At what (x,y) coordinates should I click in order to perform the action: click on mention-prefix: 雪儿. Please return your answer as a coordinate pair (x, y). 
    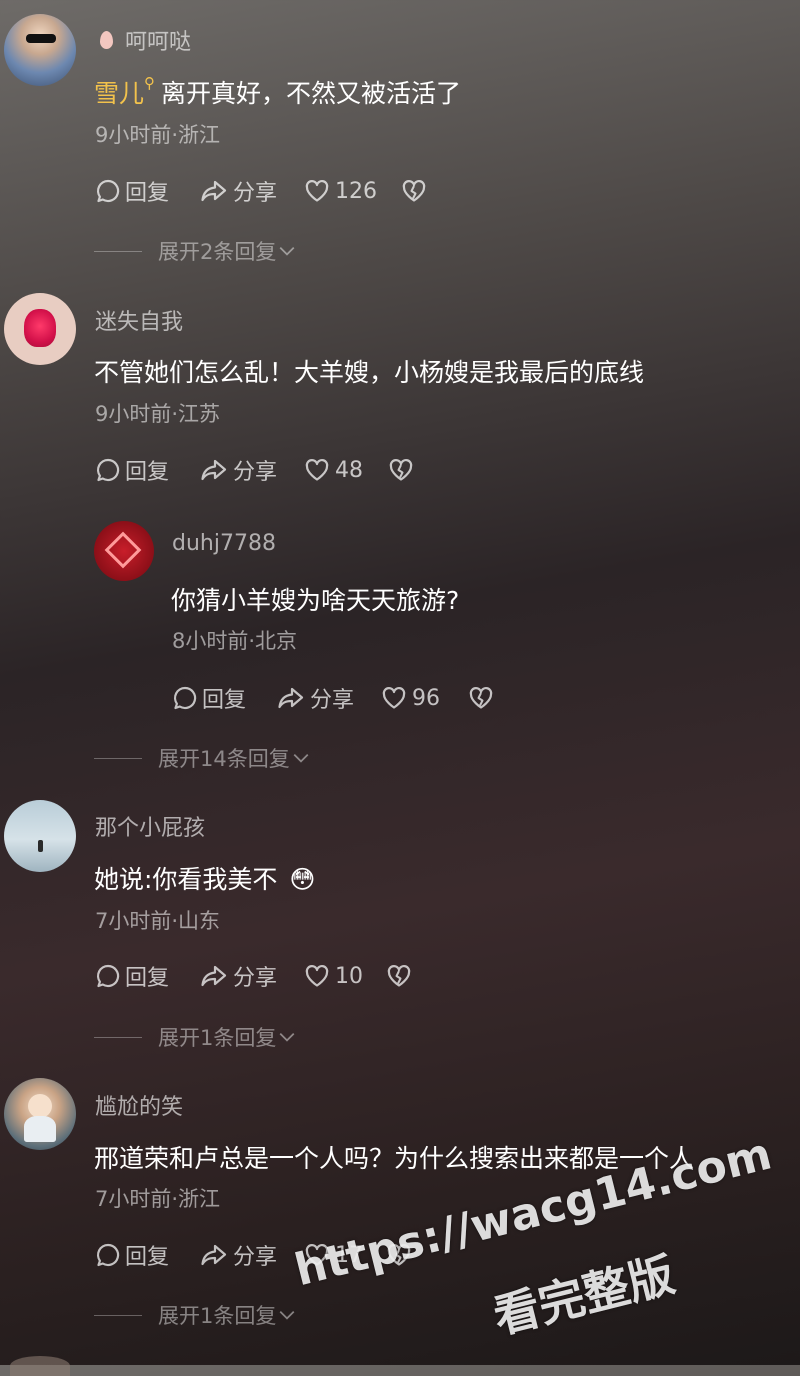
    Looking at the image, I should click on (119, 93).